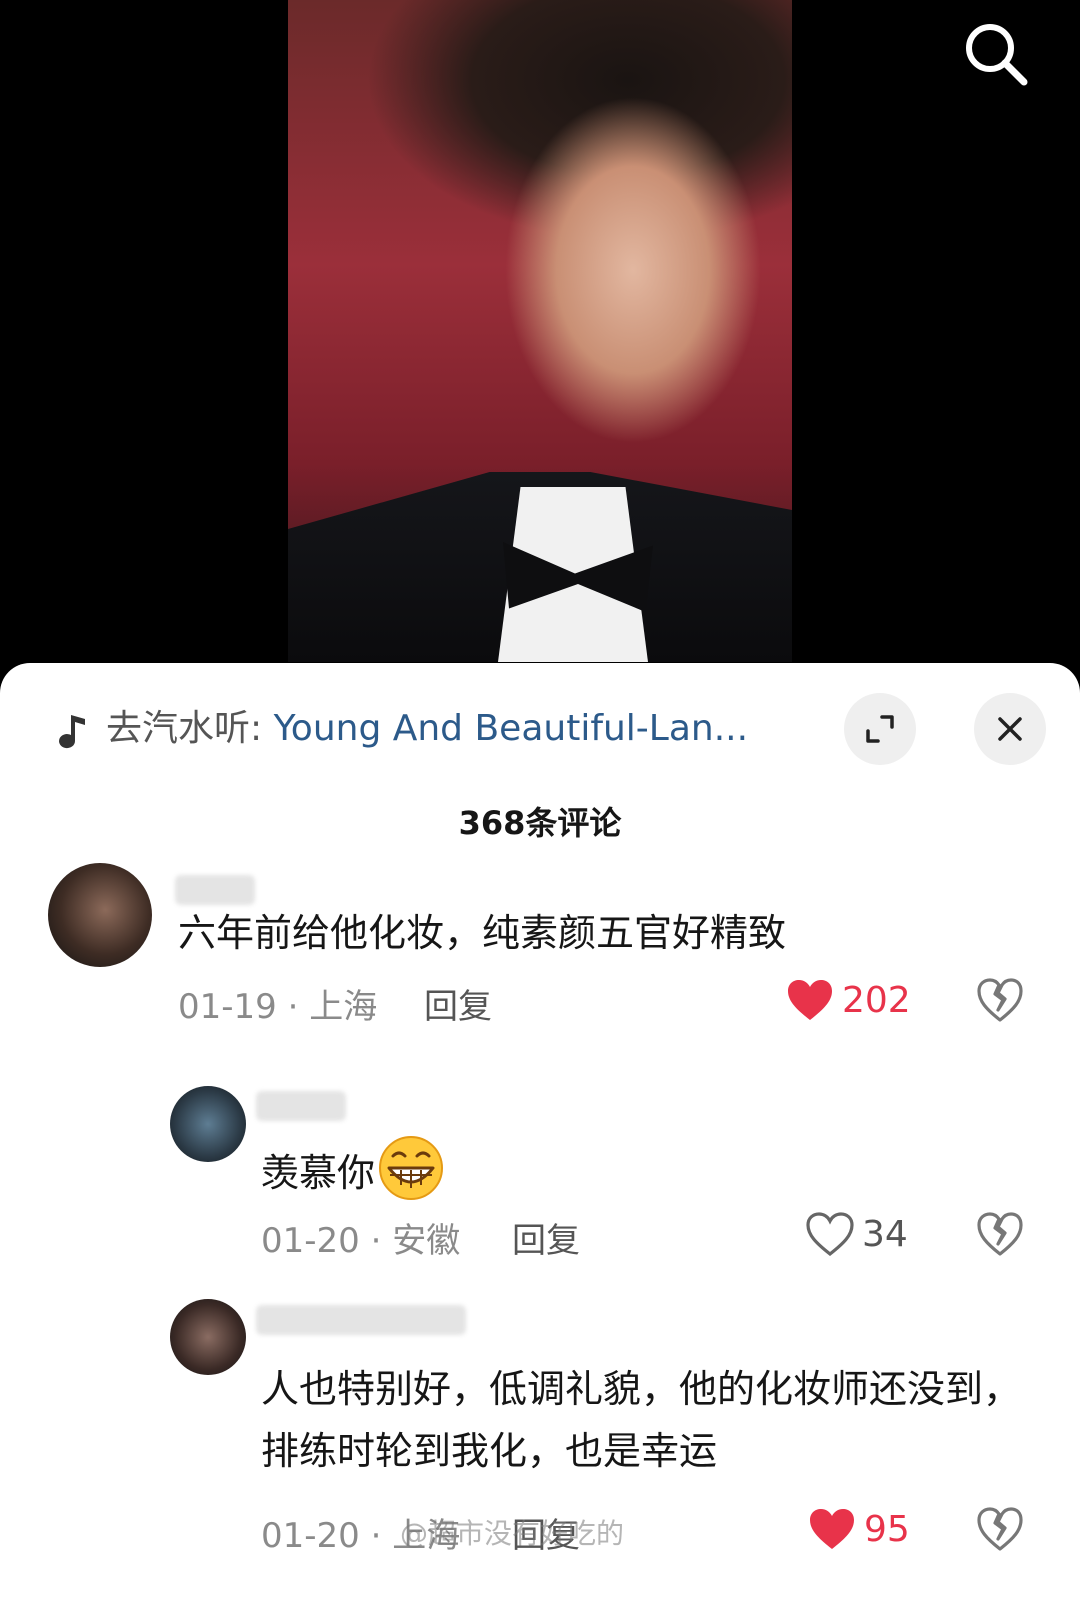 Image resolution: width=1080 pixels, height=1606 pixels. What do you see at coordinates (887, 1529) in the screenshot?
I see `like-count: 95` at bounding box center [887, 1529].